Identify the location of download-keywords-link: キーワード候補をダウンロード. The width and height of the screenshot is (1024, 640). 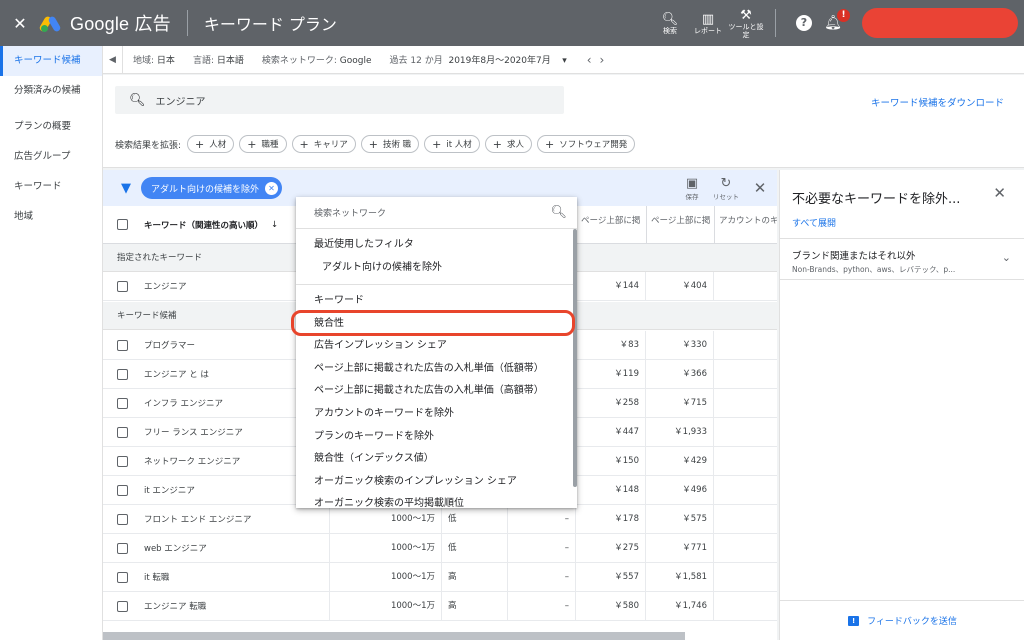
(937, 102).